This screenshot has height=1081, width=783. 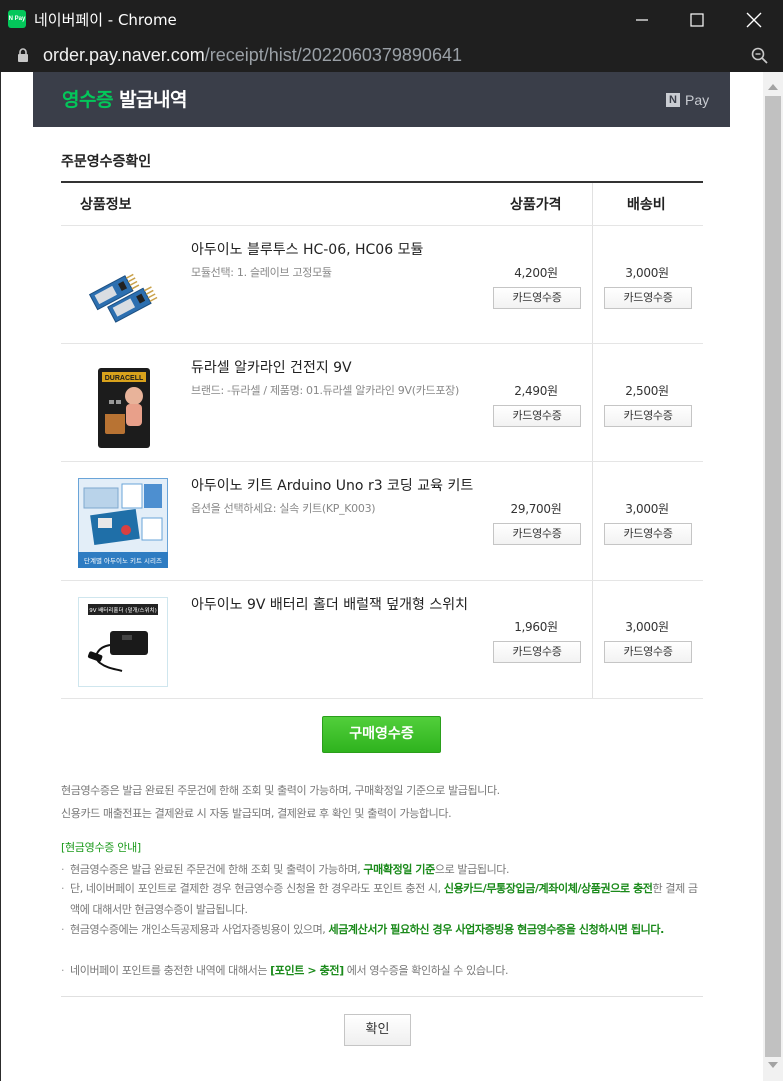 I want to click on vertical-scrollbar, so click(x=773, y=576).